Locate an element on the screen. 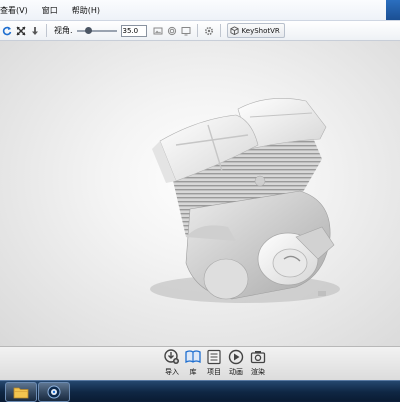 This screenshot has width=400, height=402. camera-icon is located at coordinates (258, 357).